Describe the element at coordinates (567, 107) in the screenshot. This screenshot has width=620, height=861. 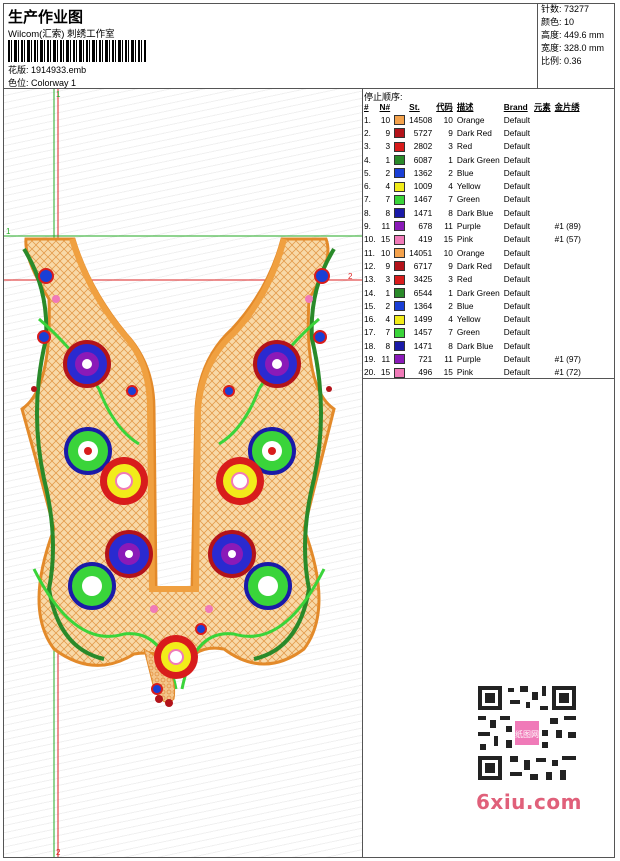
I see `col-sequin: 金片绣` at that location.